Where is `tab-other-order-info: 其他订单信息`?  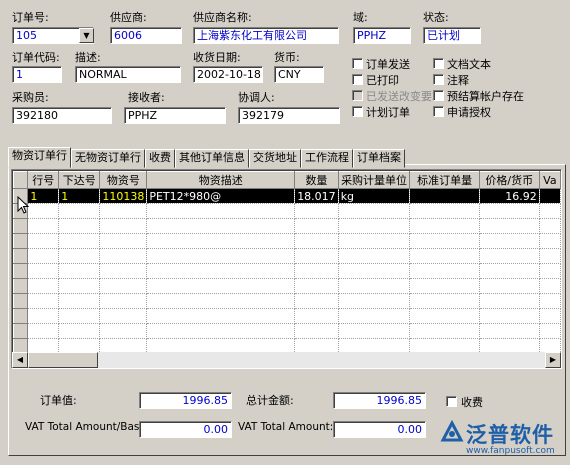
tab-other-order-info: 其他订单信息 is located at coordinates (212, 158).